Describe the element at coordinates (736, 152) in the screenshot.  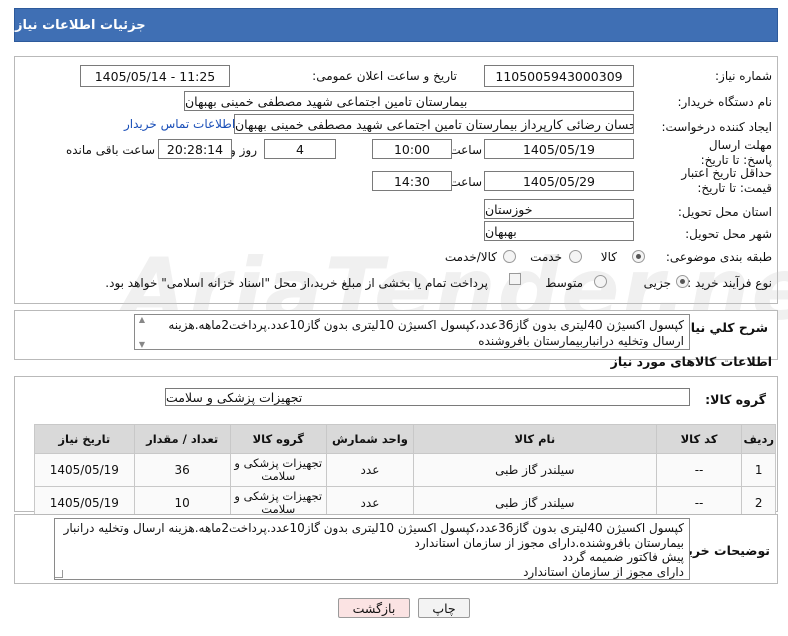
I see `send-deadline-label: مهلت ارسال پاسخ: تا تاریخ:` at that location.